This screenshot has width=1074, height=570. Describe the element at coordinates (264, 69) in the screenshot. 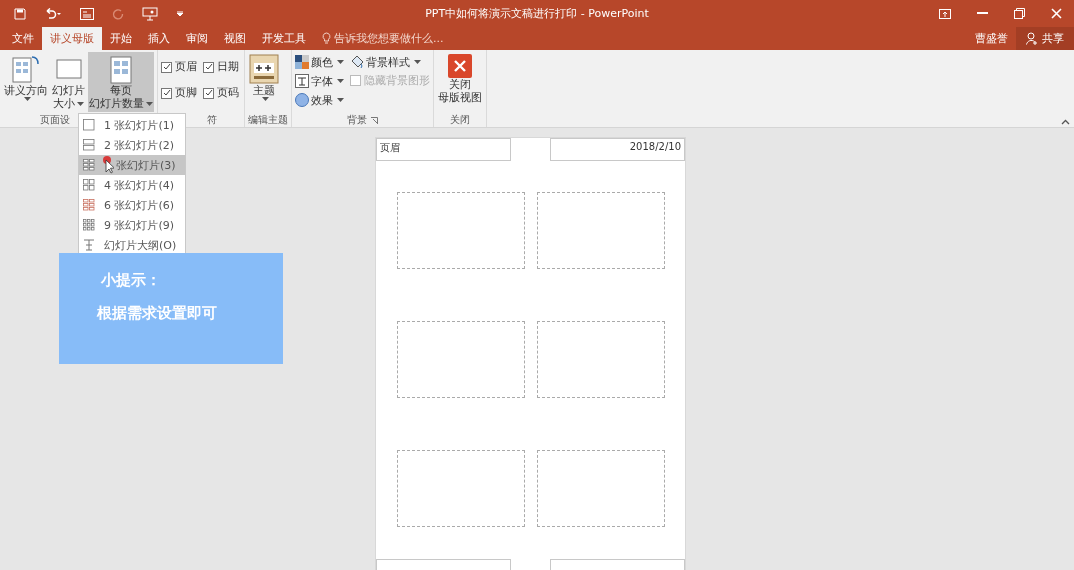

I see `theme-icon` at that location.